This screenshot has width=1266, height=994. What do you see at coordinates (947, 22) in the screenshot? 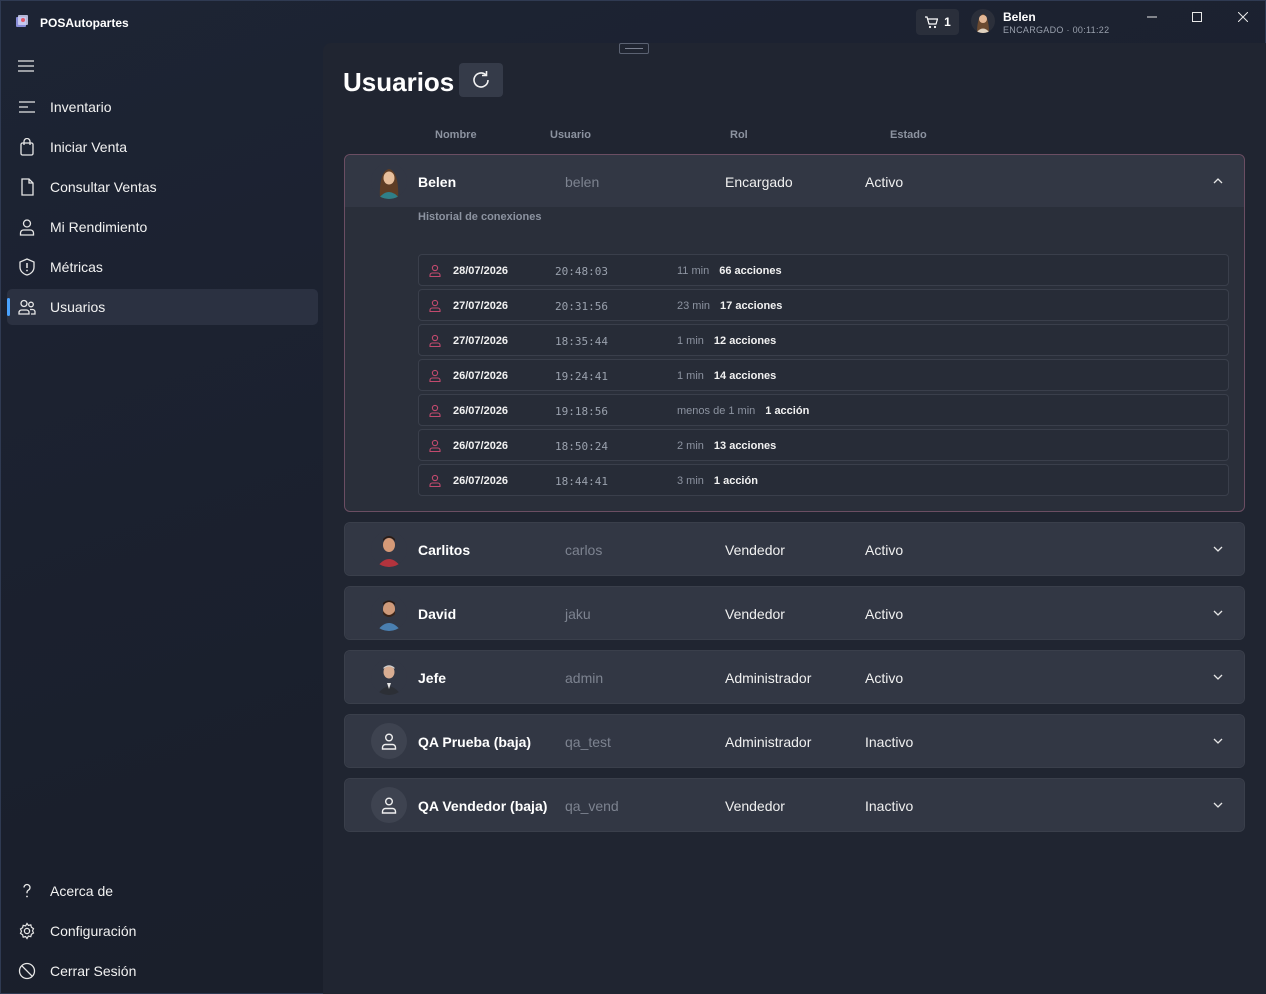
I see `cart-count: 1` at bounding box center [947, 22].